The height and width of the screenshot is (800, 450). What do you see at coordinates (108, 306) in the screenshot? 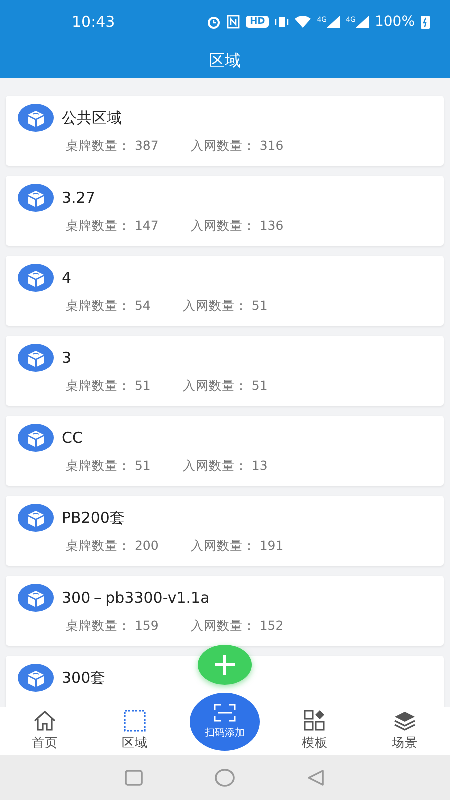
I see `area-stat: 桌牌数量： 54` at bounding box center [108, 306].